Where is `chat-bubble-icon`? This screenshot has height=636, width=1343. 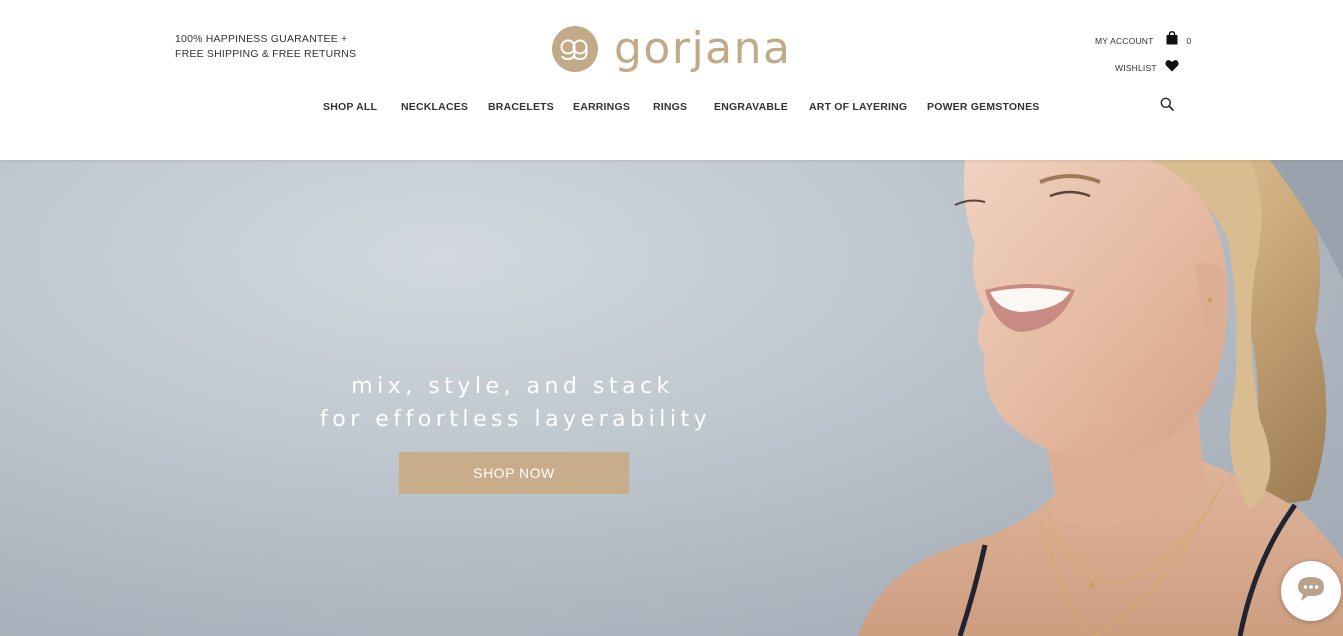 chat-bubble-icon is located at coordinates (1311, 591).